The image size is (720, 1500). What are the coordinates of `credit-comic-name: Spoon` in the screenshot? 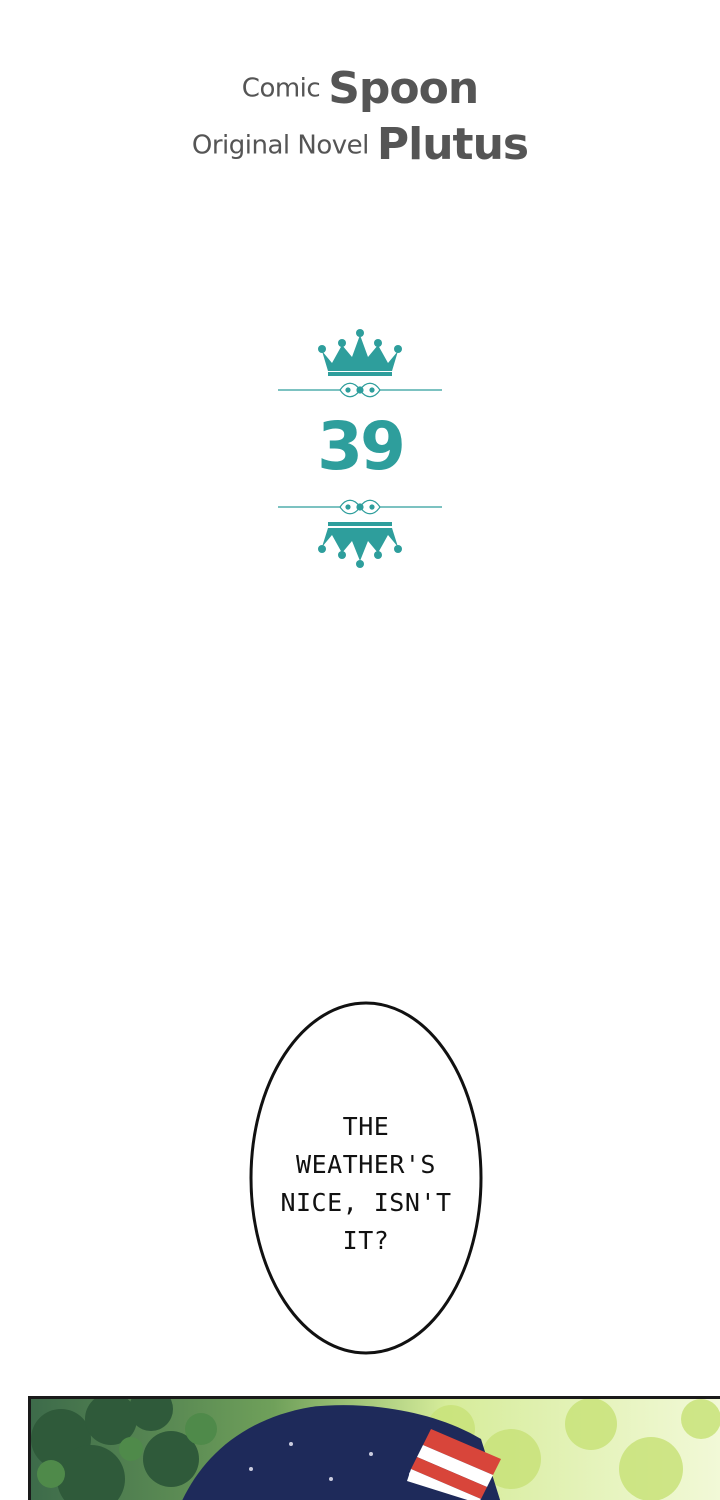 It's located at (403, 88).